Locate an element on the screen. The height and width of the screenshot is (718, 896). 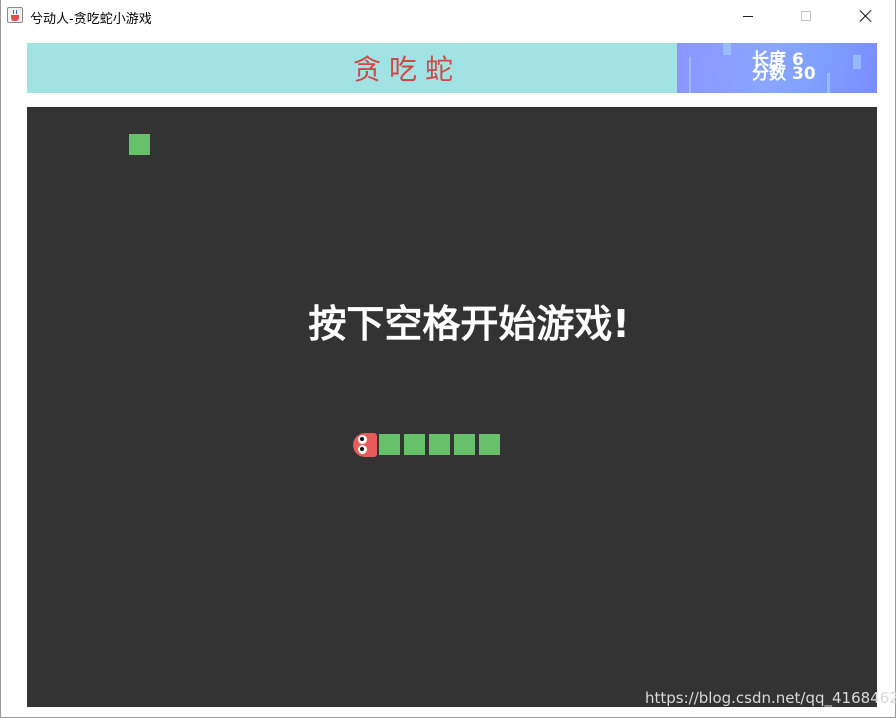
minimize-icon is located at coordinates (748, 16).